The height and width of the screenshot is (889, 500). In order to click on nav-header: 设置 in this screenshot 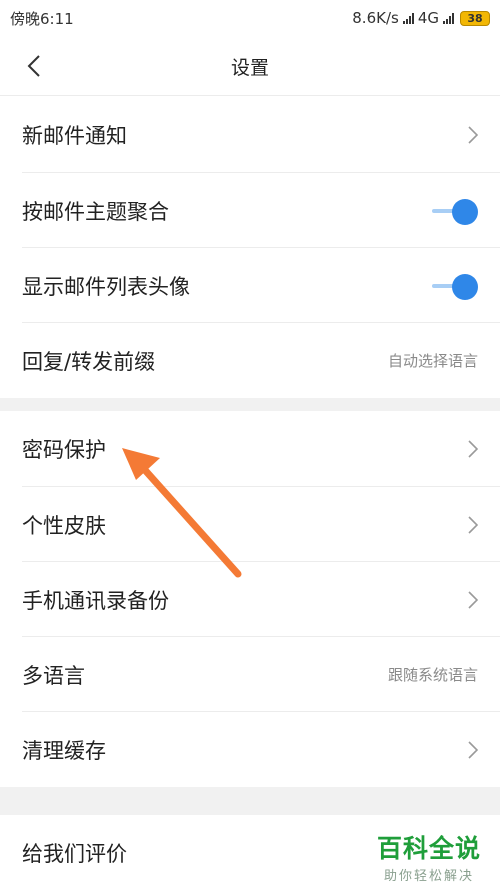, I will do `click(250, 66)`.